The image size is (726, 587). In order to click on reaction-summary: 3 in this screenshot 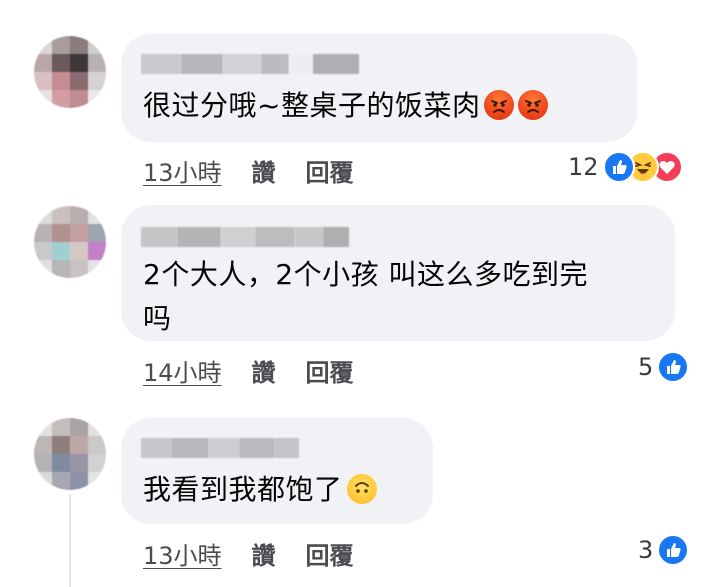, I will do `click(664, 550)`.